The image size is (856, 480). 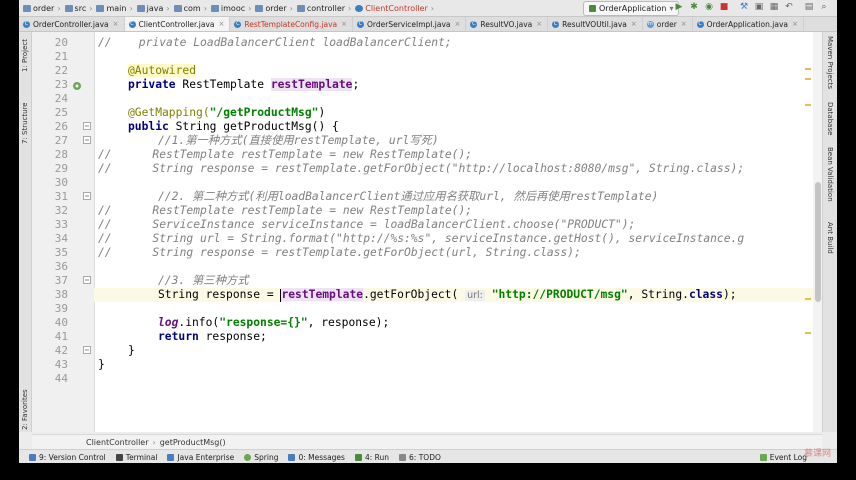 What do you see at coordinates (25, 55) in the screenshot?
I see `project-tool-button: 1: Project` at bounding box center [25, 55].